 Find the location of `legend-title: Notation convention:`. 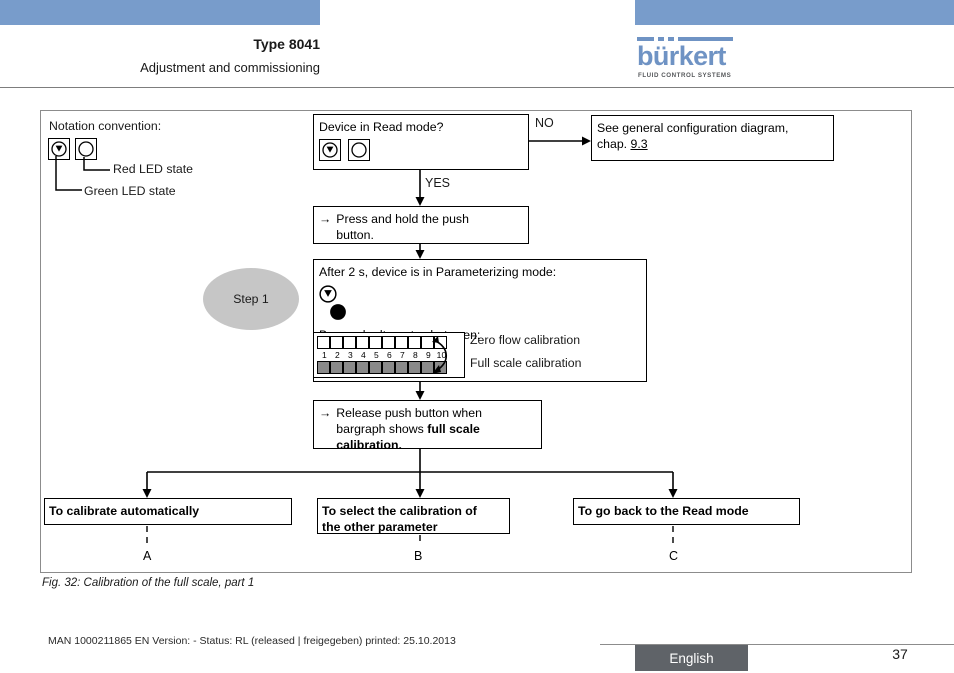

legend-title: Notation convention: is located at coordinates (105, 126).